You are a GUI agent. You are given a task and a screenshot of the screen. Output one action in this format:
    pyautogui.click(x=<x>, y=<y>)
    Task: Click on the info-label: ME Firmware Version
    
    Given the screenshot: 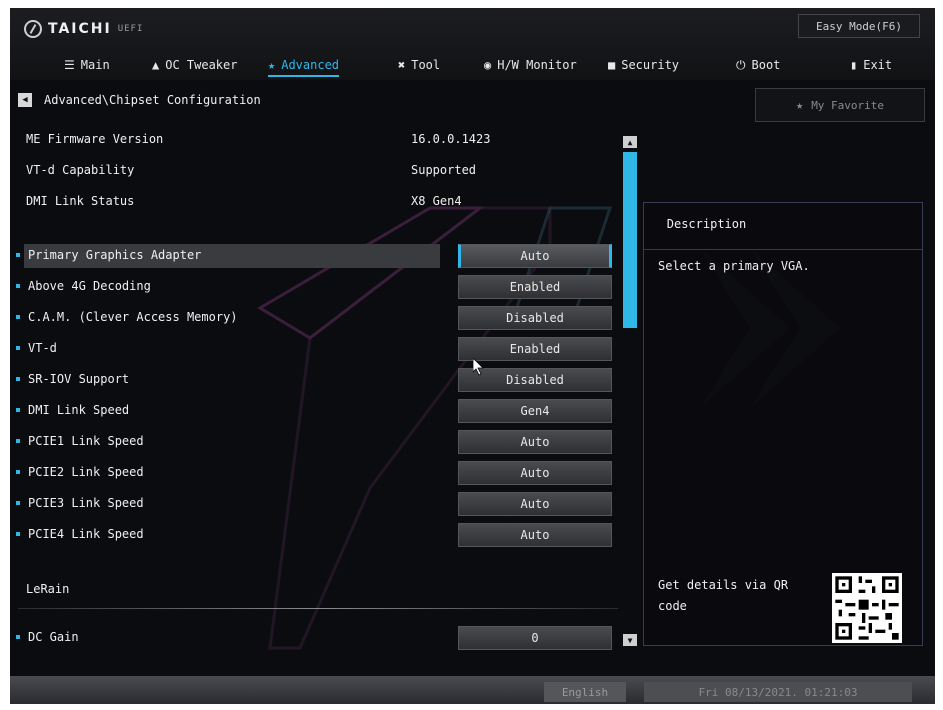 What is the action you would take?
    pyautogui.click(x=95, y=139)
    